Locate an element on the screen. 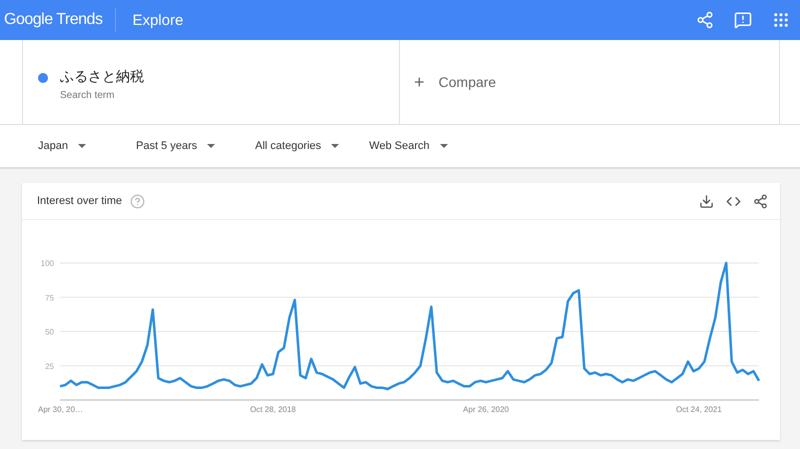 The height and width of the screenshot is (449, 800). y-tick-label: 75 is located at coordinates (49, 297).